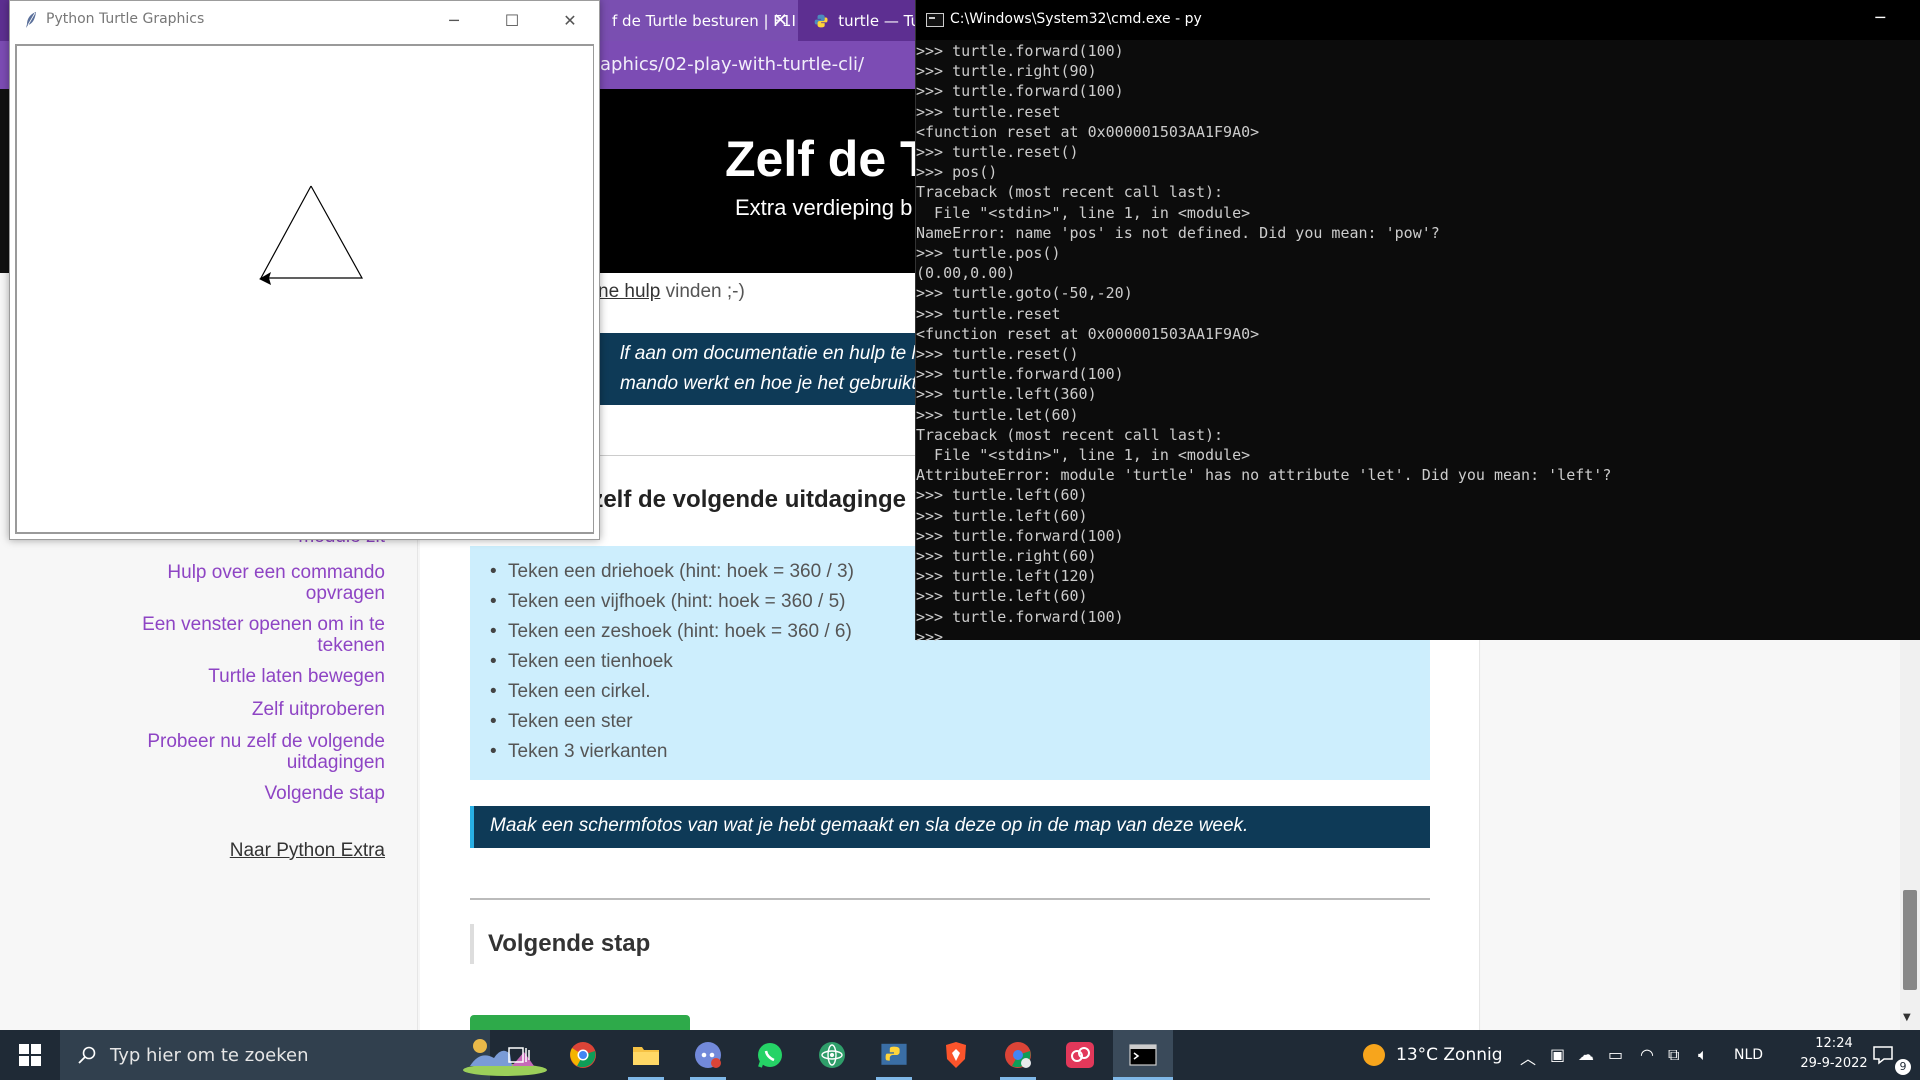 Image resolution: width=1920 pixels, height=1080 pixels. I want to click on terminal-line: >>> turtle.left(120), so click(1006, 576).